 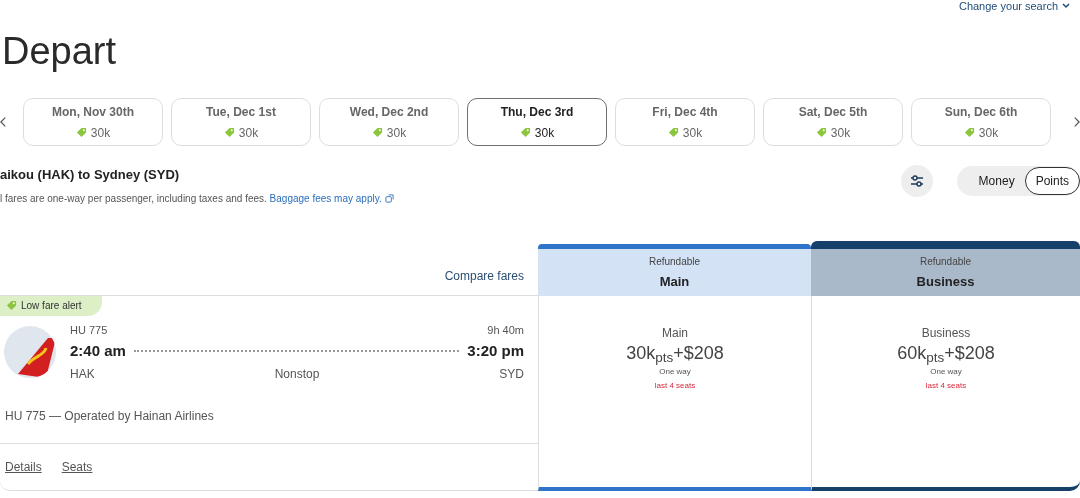 I want to click on flight-duration: 9h 40m, so click(x=505, y=330).